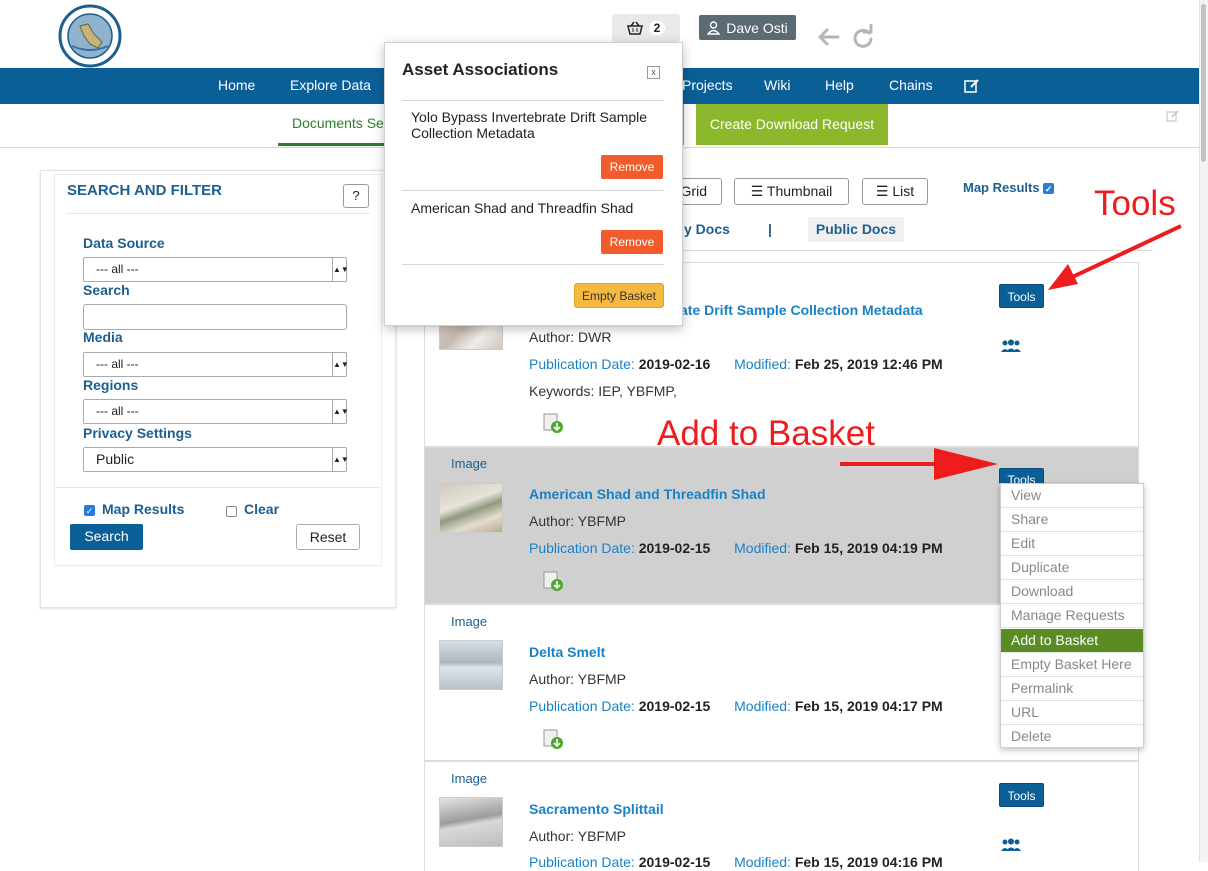  What do you see at coordinates (231, 511) in the screenshot?
I see `clear-checkbox` at bounding box center [231, 511].